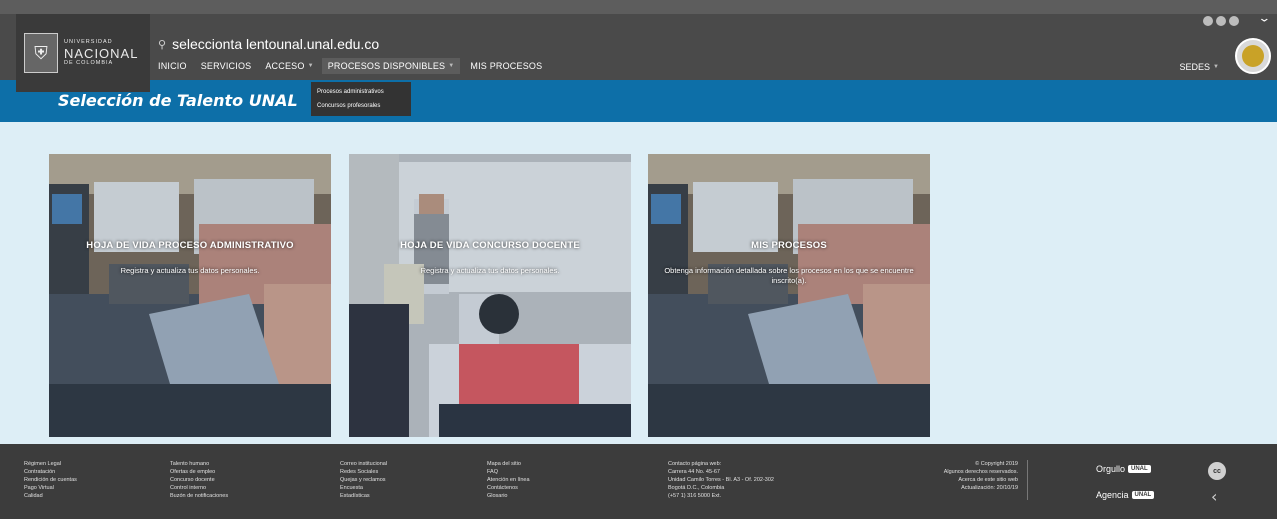 The width and height of the screenshot is (1277, 519). What do you see at coordinates (1123, 469) in the screenshot?
I see `orgullo-unal-link: Orgullo UNAL` at bounding box center [1123, 469].